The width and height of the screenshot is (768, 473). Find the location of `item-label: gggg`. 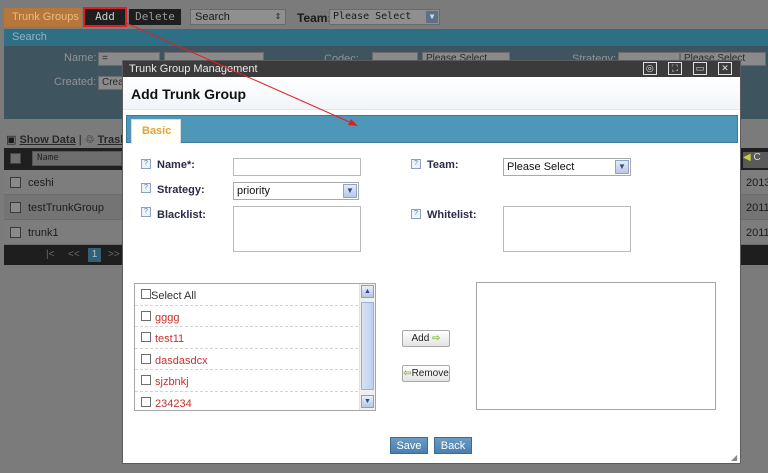

item-label: gggg is located at coordinates (167, 317).